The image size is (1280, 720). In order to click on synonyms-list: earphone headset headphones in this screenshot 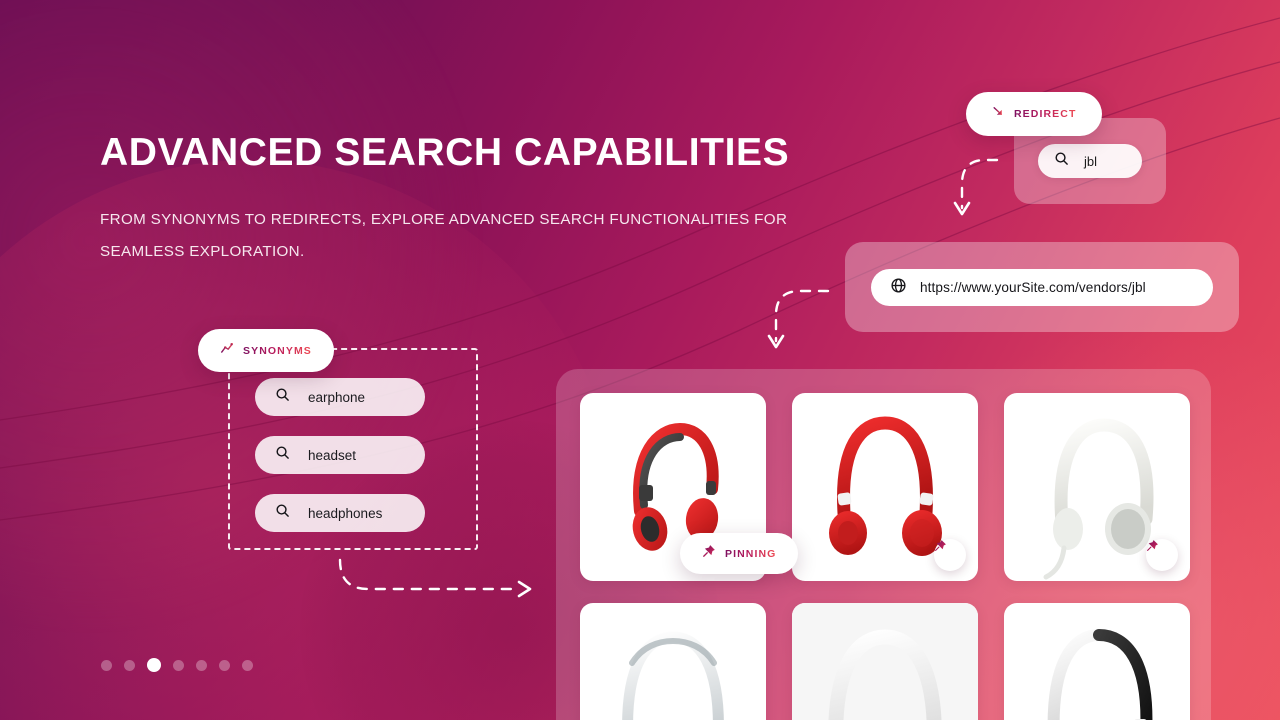, I will do `click(340, 455)`.